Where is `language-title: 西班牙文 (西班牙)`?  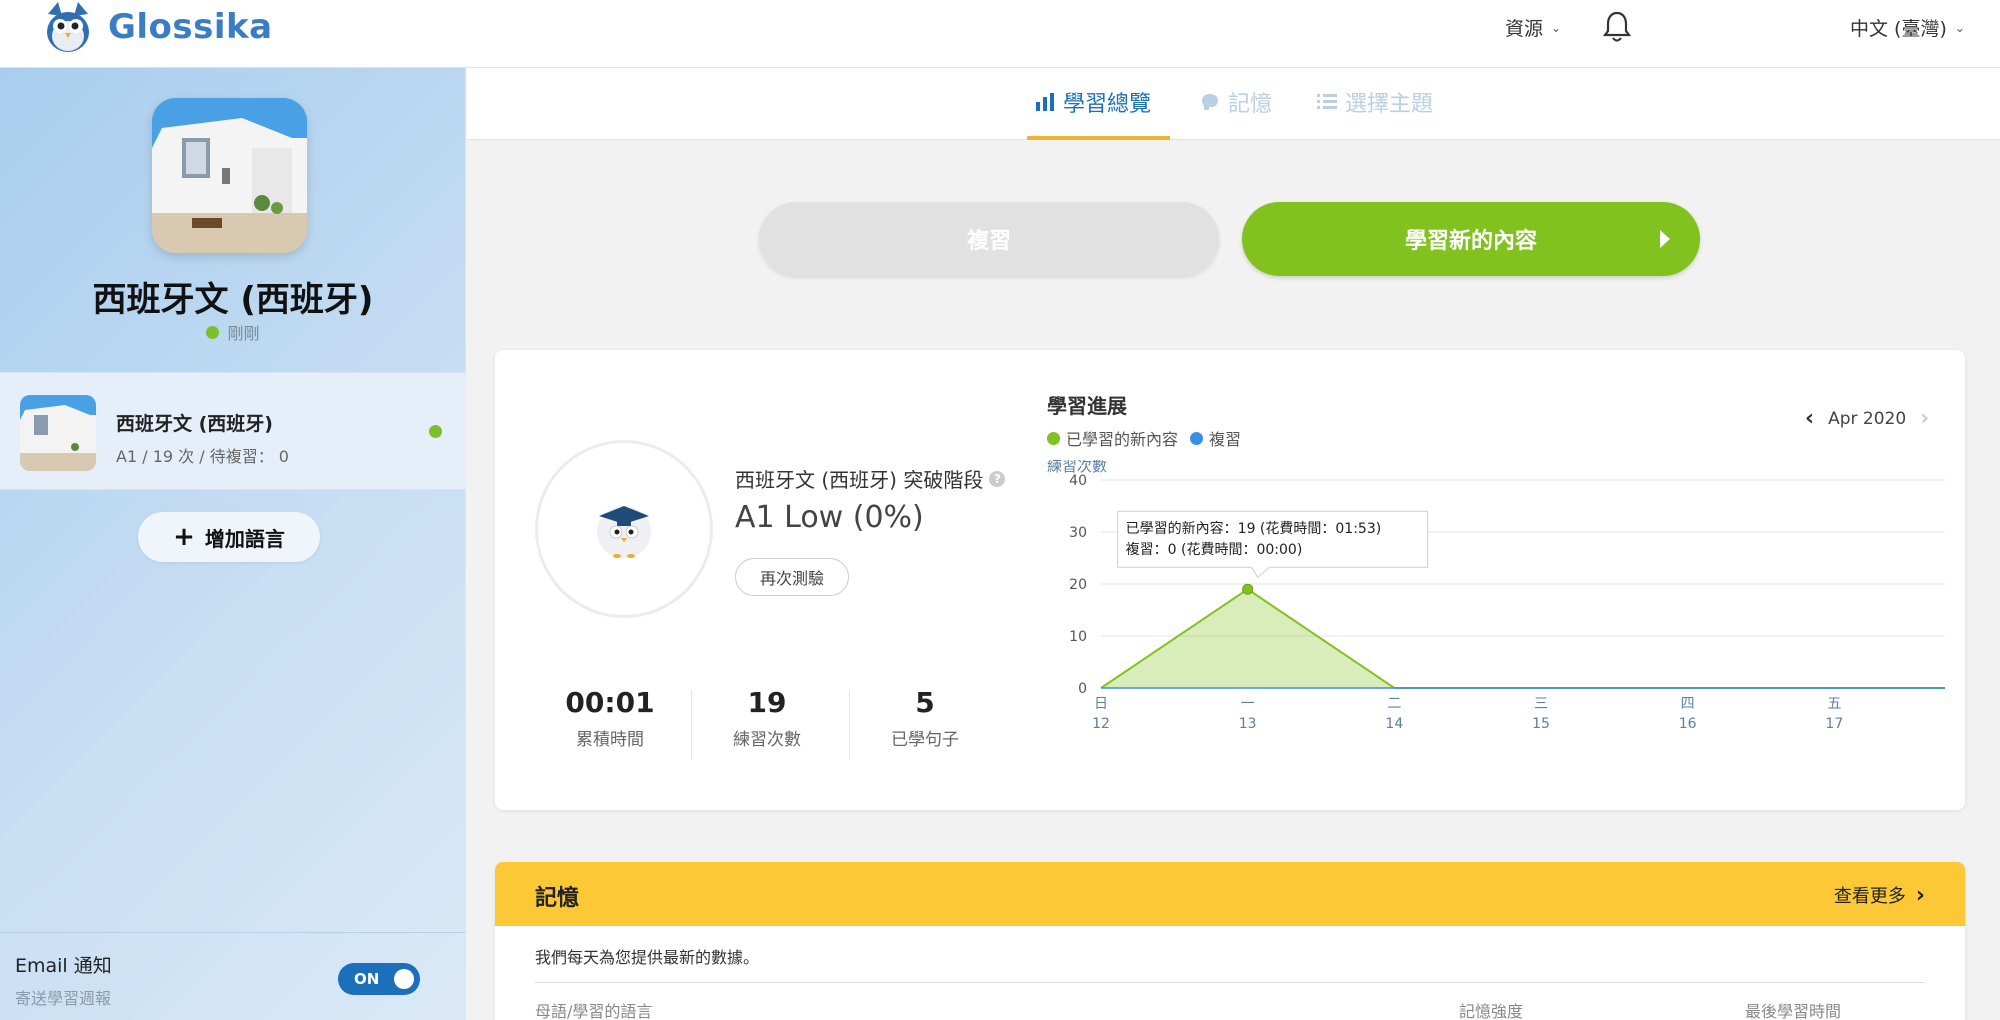
language-title: 西班牙文 (西班牙) is located at coordinates (233, 300).